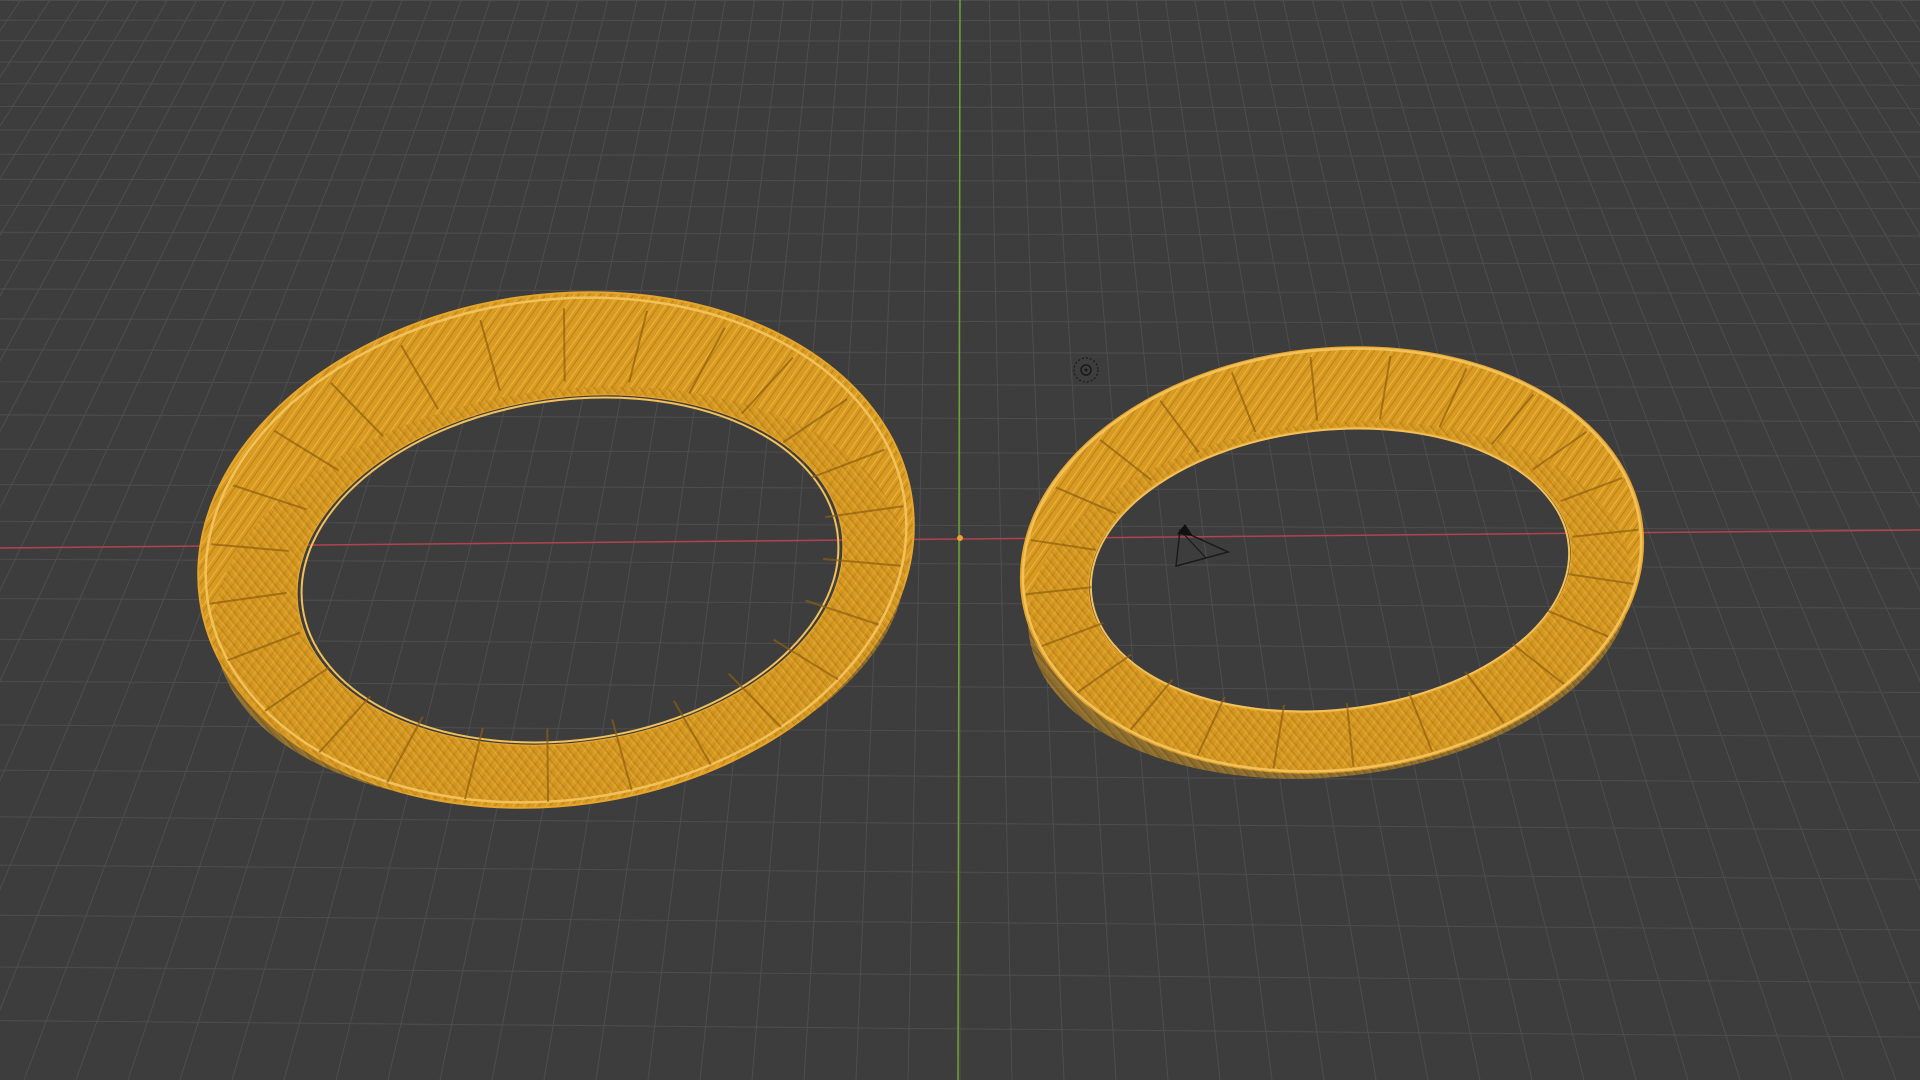 Image resolution: width=1920 pixels, height=1080 pixels. I want to click on origin-point-icon, so click(960, 538).